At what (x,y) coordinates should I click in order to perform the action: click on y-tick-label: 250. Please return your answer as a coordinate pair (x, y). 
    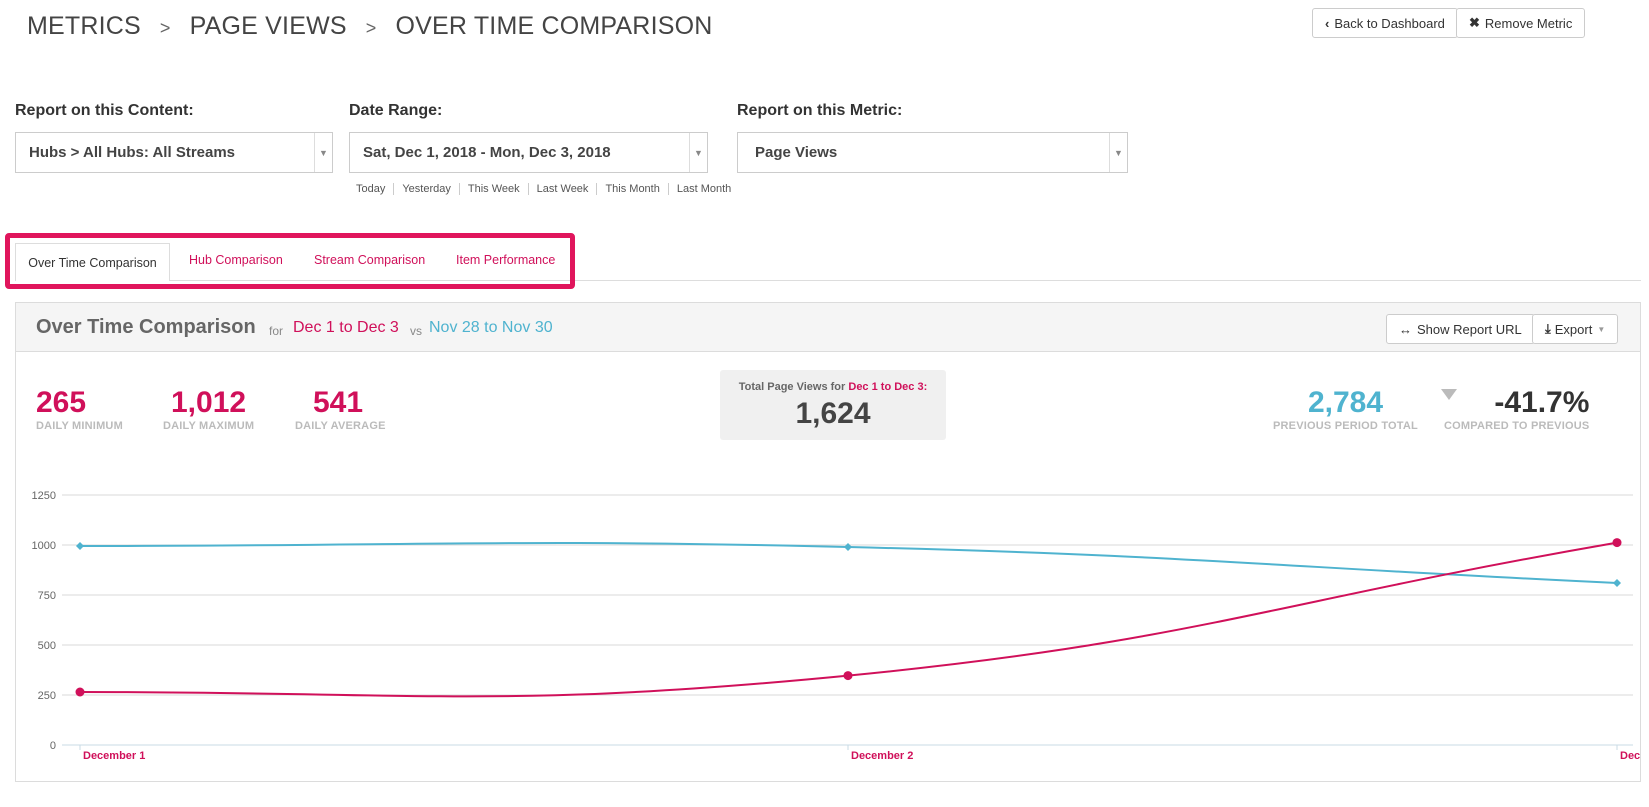
    Looking at the image, I should click on (47, 696).